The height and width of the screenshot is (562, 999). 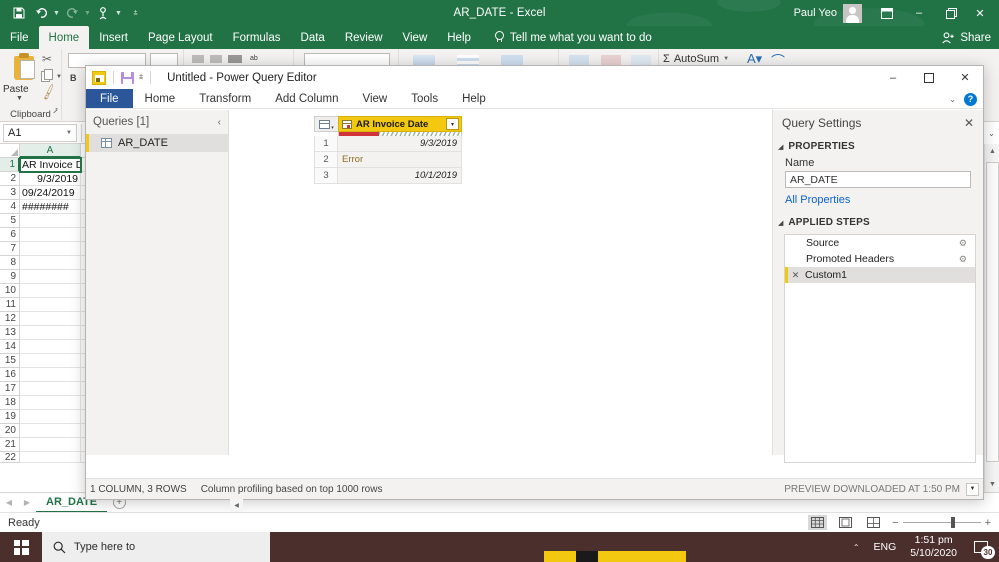 What do you see at coordinates (424, 98) in the screenshot?
I see `pq-tab-tools: Tools` at bounding box center [424, 98].